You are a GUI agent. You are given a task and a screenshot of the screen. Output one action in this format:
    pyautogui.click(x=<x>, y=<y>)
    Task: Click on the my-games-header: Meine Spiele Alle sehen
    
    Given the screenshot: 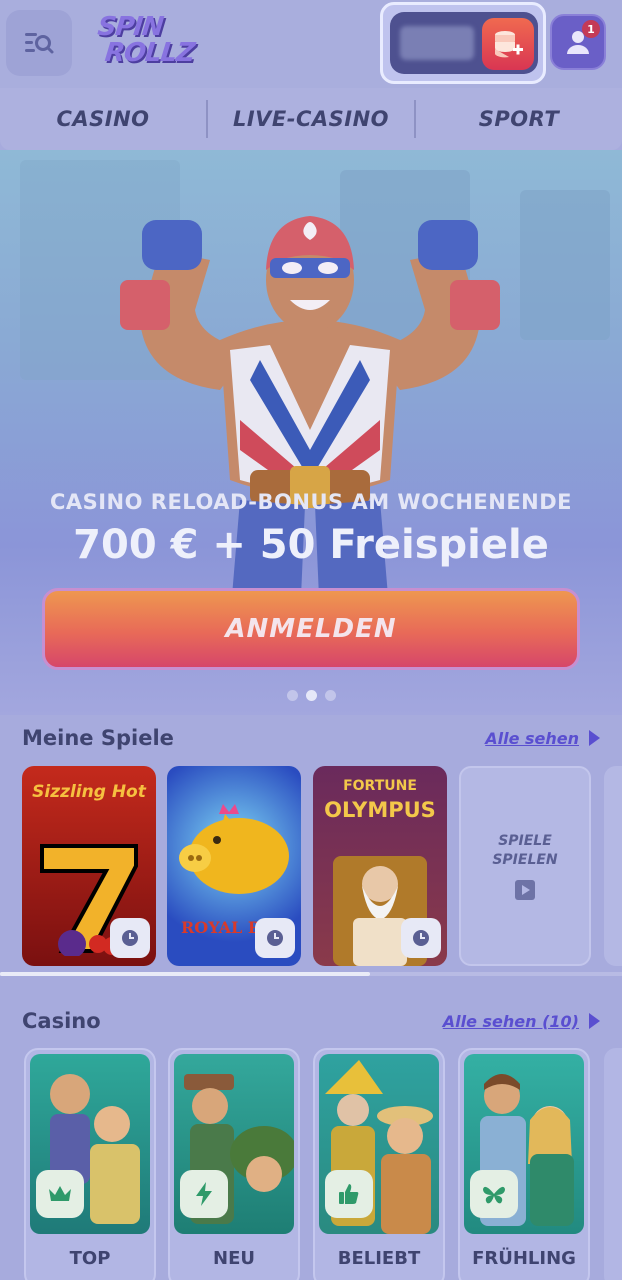 What is the action you would take?
    pyautogui.click(x=311, y=738)
    